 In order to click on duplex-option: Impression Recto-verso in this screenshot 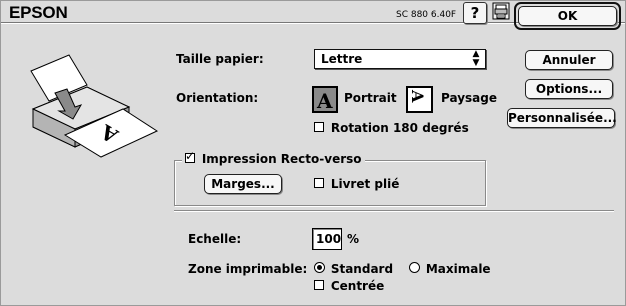, I will do `click(273, 157)`.